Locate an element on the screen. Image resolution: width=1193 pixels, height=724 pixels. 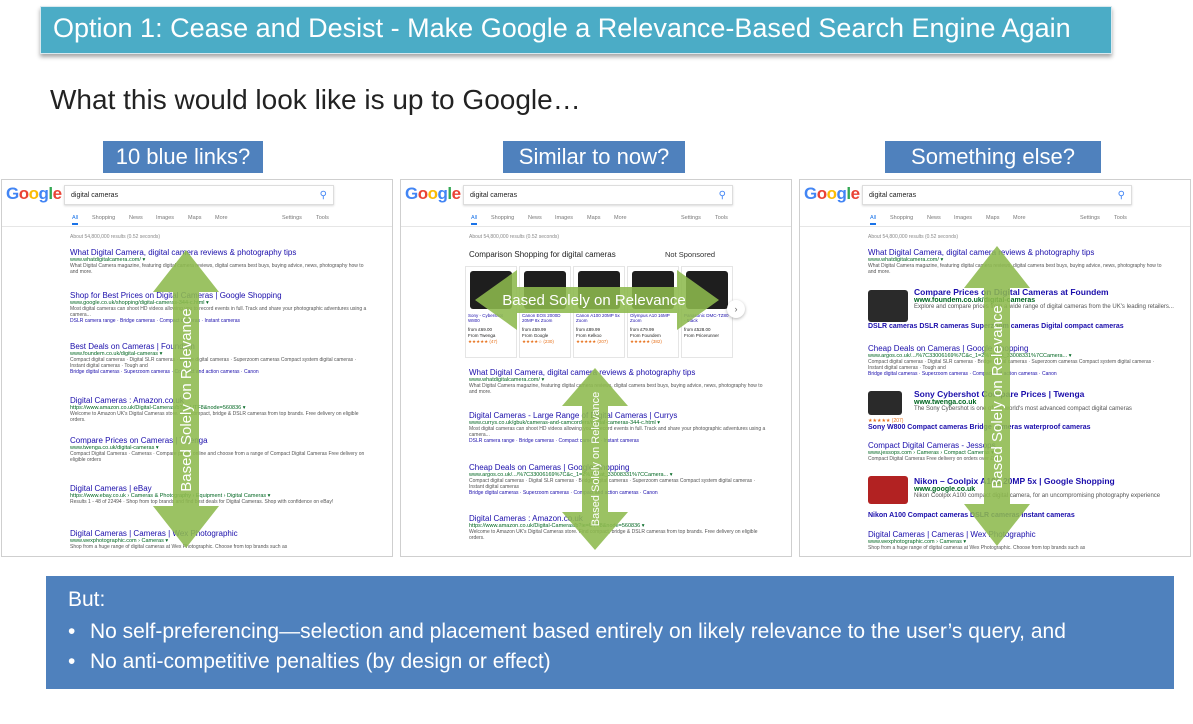
arrow-label-1: Based Solely on Relevance is located at coordinates (186, 399).